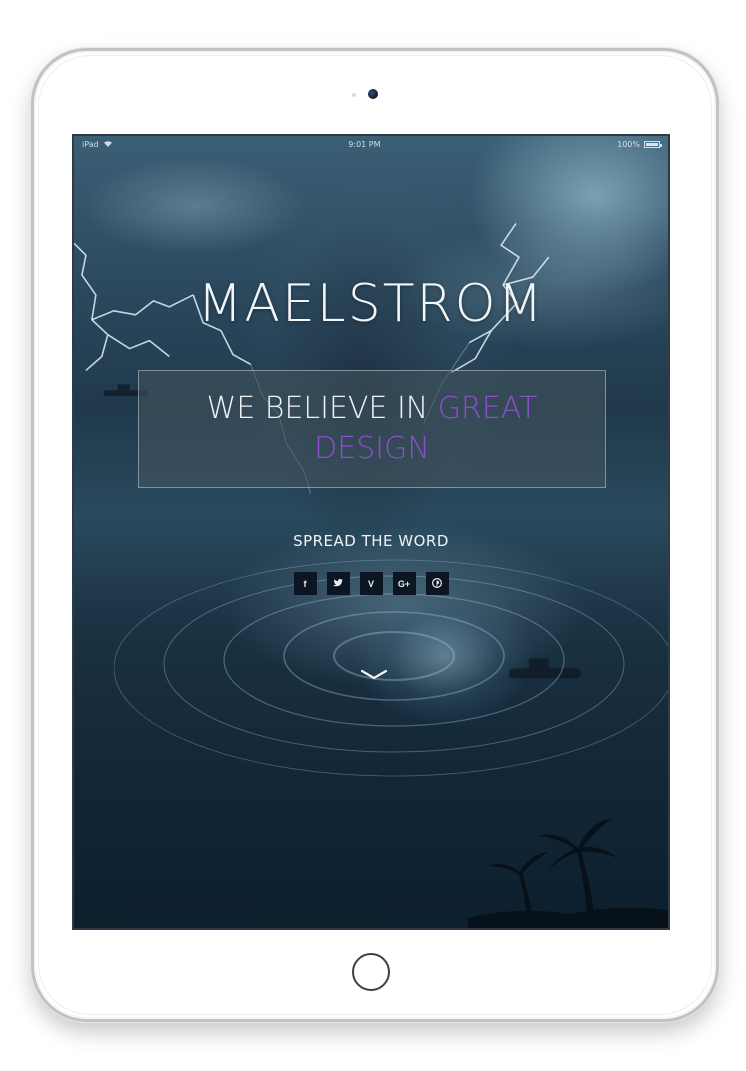 The width and height of the screenshot is (746, 1071). Describe the element at coordinates (371, 541) in the screenshot. I see `spread-the-word-label: SPREAD THE WORD` at that location.